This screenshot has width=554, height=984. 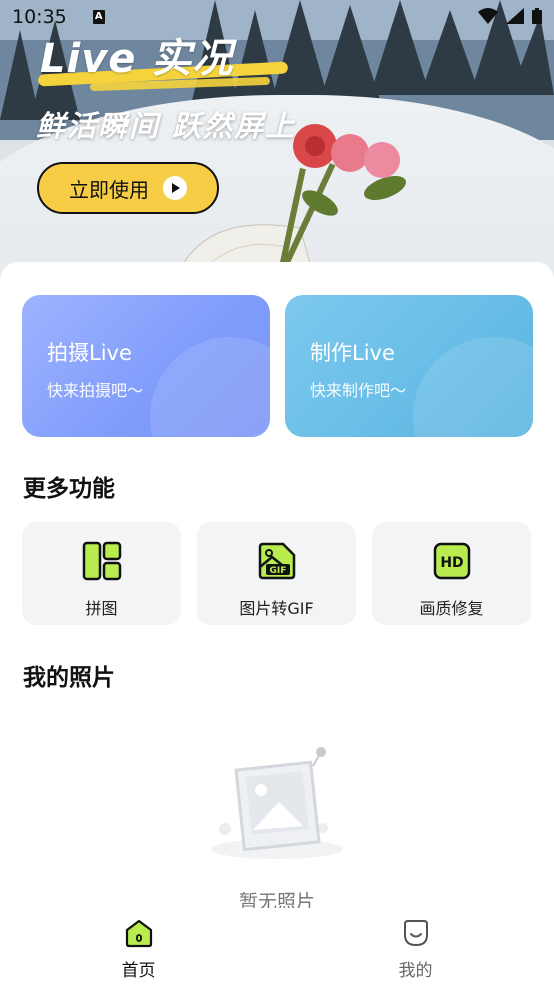 I want to click on svg-text: HD, so click(x=451, y=563).